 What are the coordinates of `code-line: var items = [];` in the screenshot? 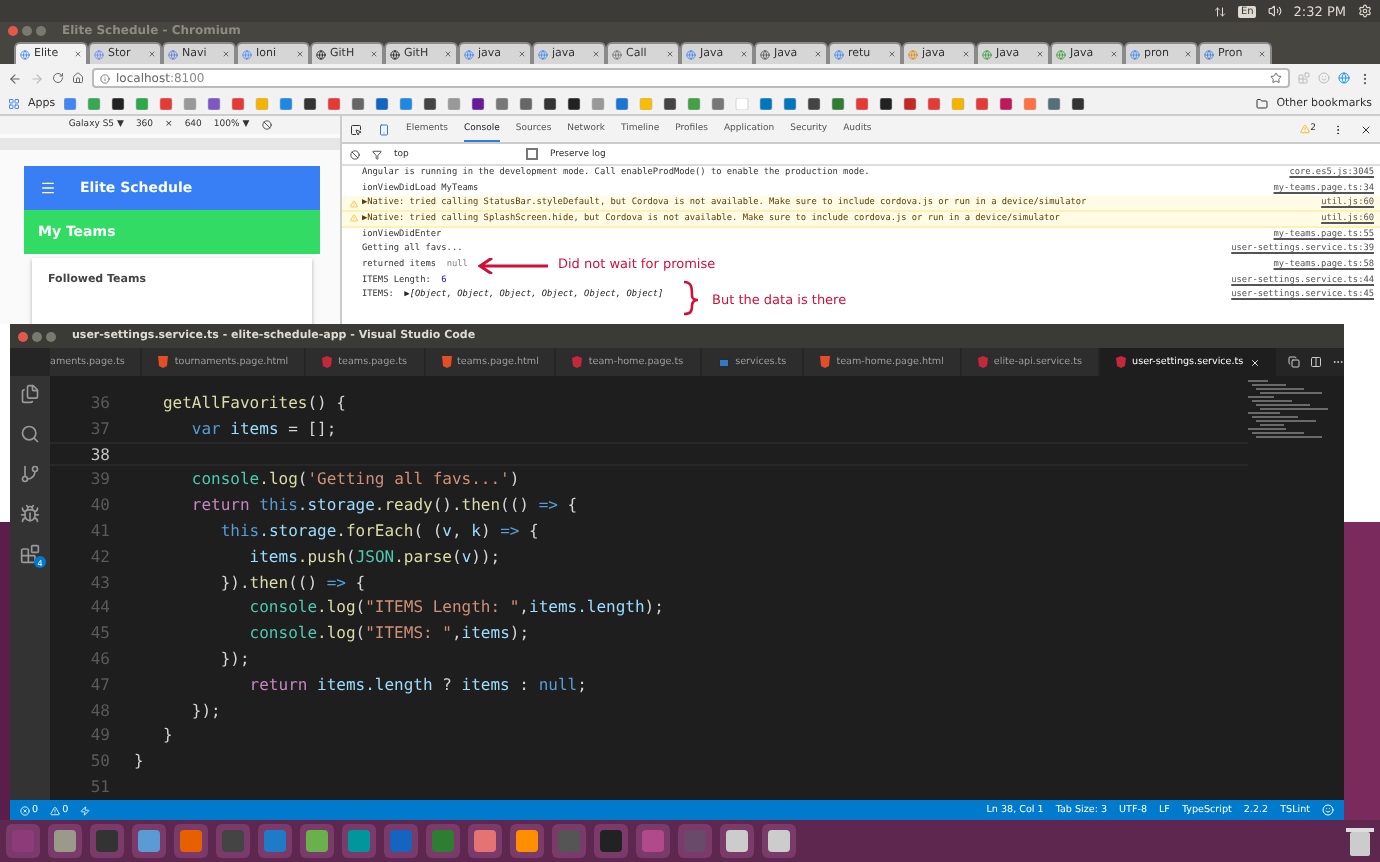 It's located at (263, 428).